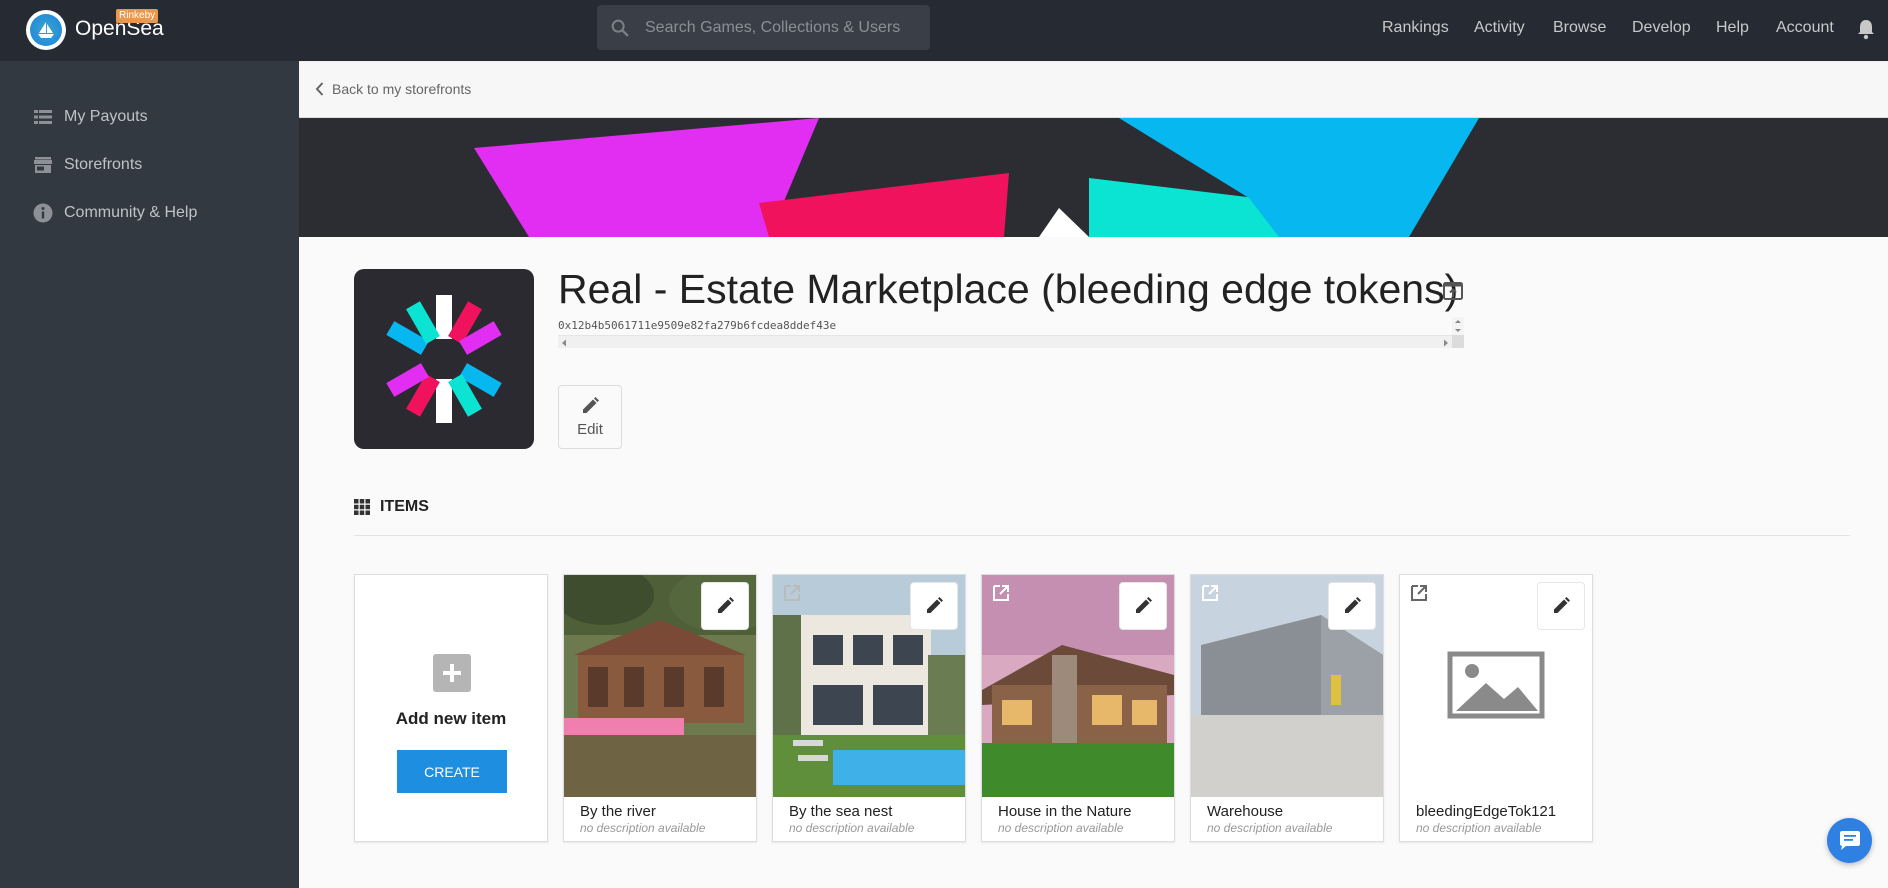 This screenshot has height=888, width=1888. Describe the element at coordinates (43, 165) in the screenshot. I see `store-icon` at that location.